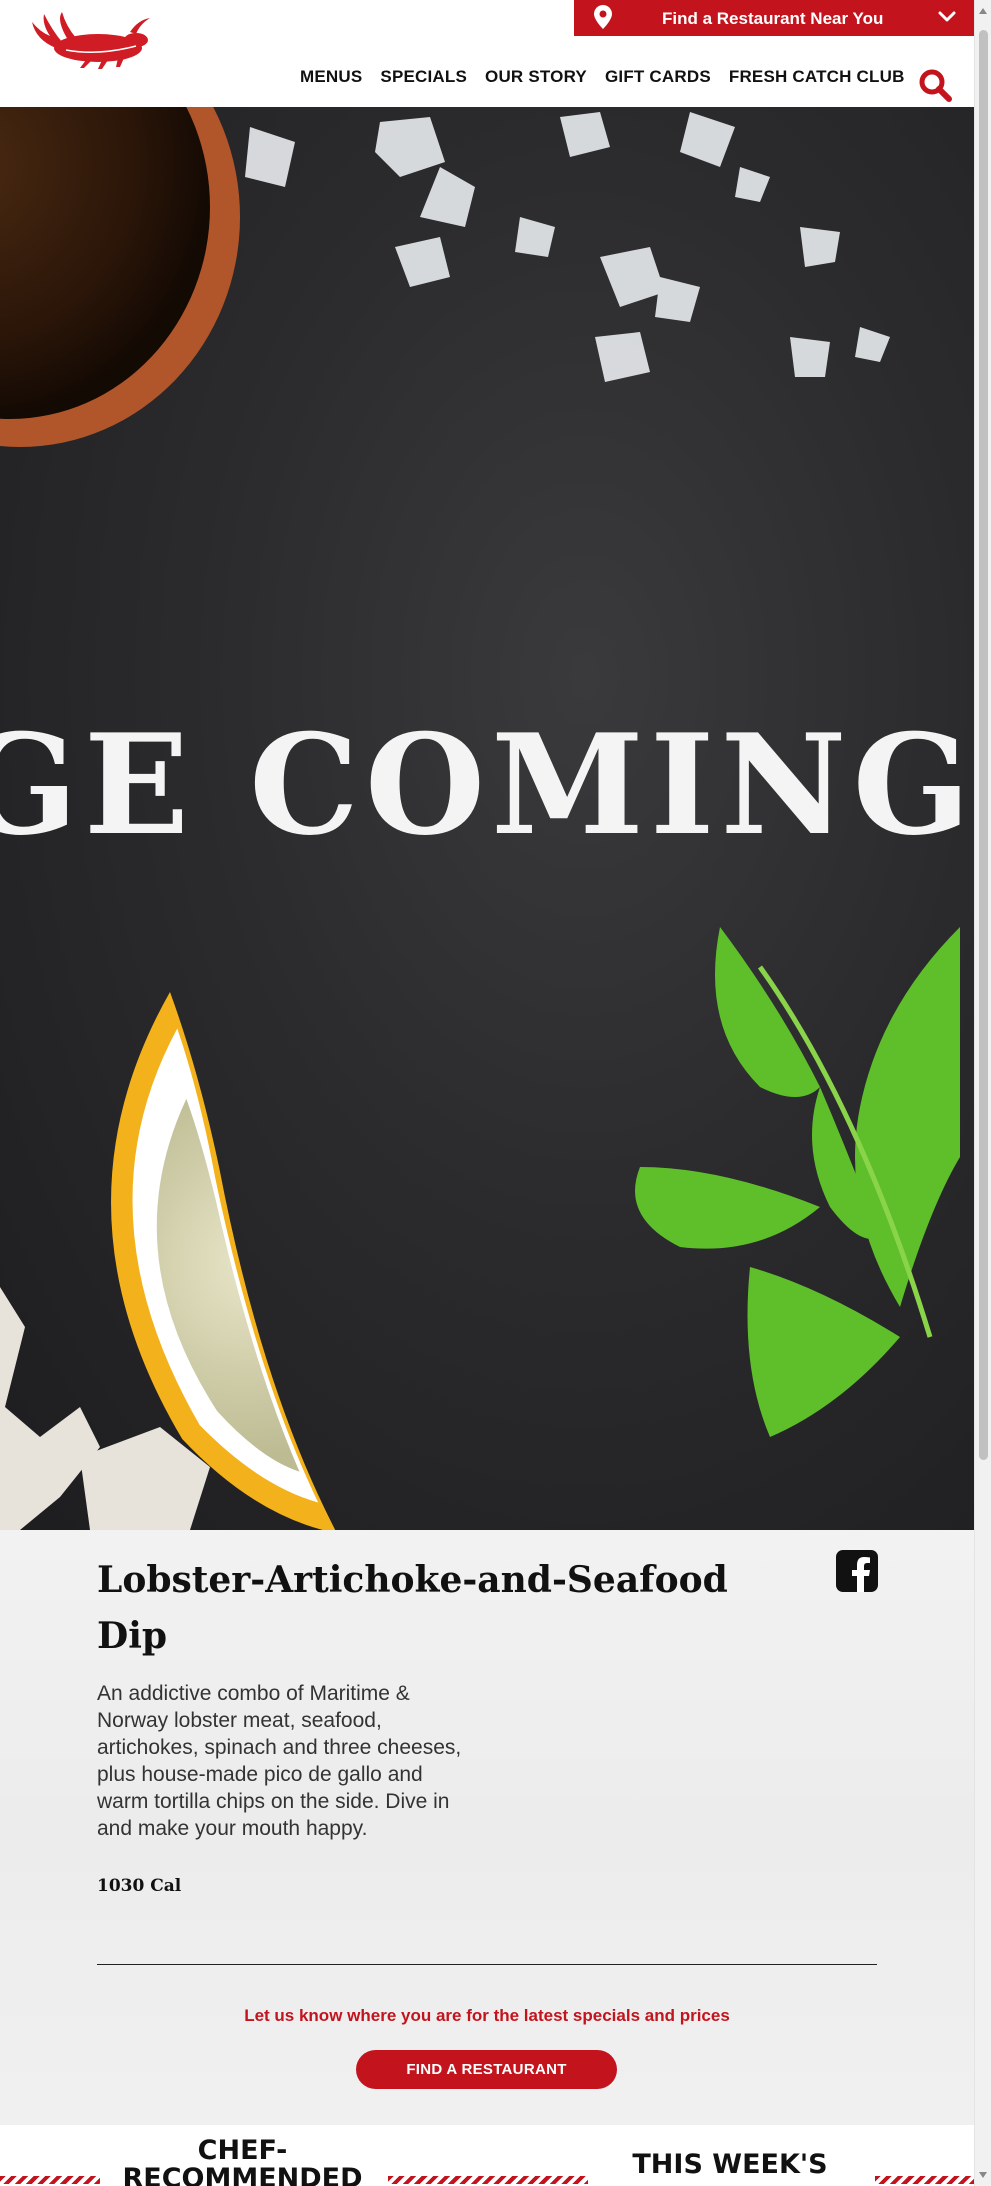  What do you see at coordinates (242, 2174) in the screenshot?
I see `chef-recommended-line-2: RECOMMENDED` at bounding box center [242, 2174].